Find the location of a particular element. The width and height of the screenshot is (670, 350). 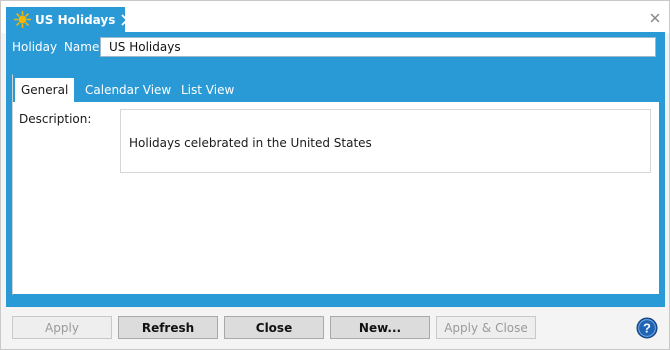

details-tab-bar: General Calendar View List View is located at coordinates (336, 88).